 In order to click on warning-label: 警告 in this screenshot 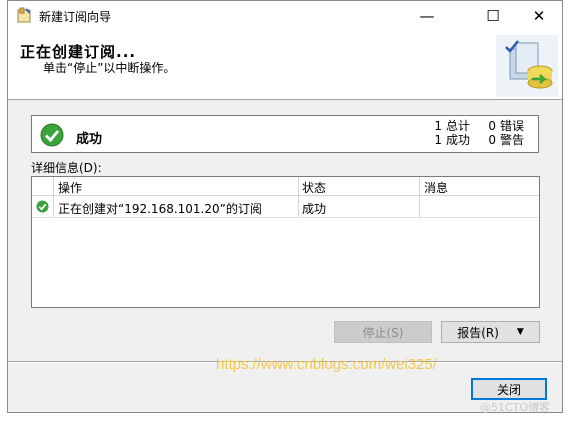, I will do `click(512, 140)`.